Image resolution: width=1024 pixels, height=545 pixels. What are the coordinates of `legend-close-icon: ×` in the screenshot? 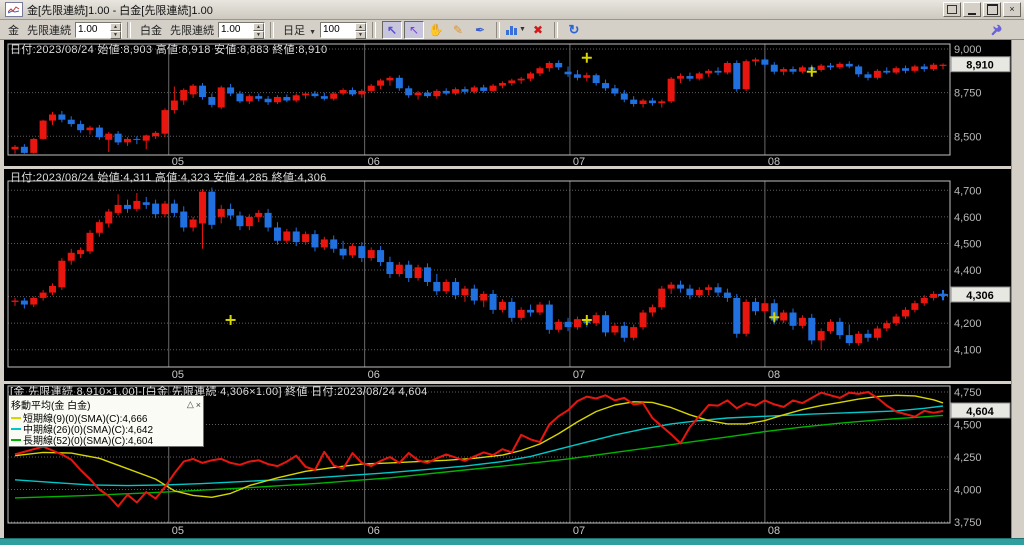 It's located at (198, 405).